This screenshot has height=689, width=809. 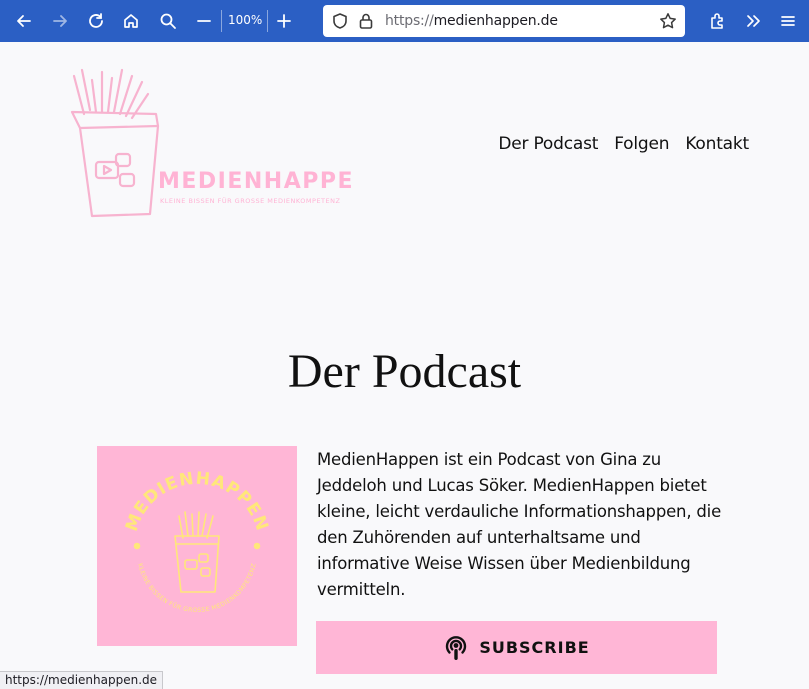 I want to click on subscribe-button: SUBSCRIBE, so click(x=516, y=647).